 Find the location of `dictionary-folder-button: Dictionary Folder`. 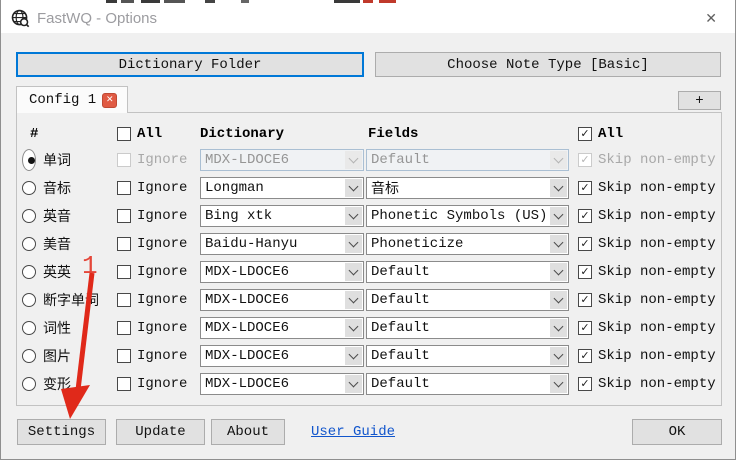

dictionary-folder-button: Dictionary Folder is located at coordinates (190, 64).